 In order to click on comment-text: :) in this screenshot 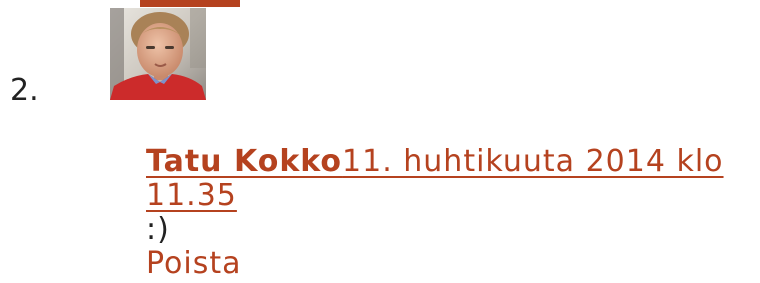, I will do `click(158, 229)`.